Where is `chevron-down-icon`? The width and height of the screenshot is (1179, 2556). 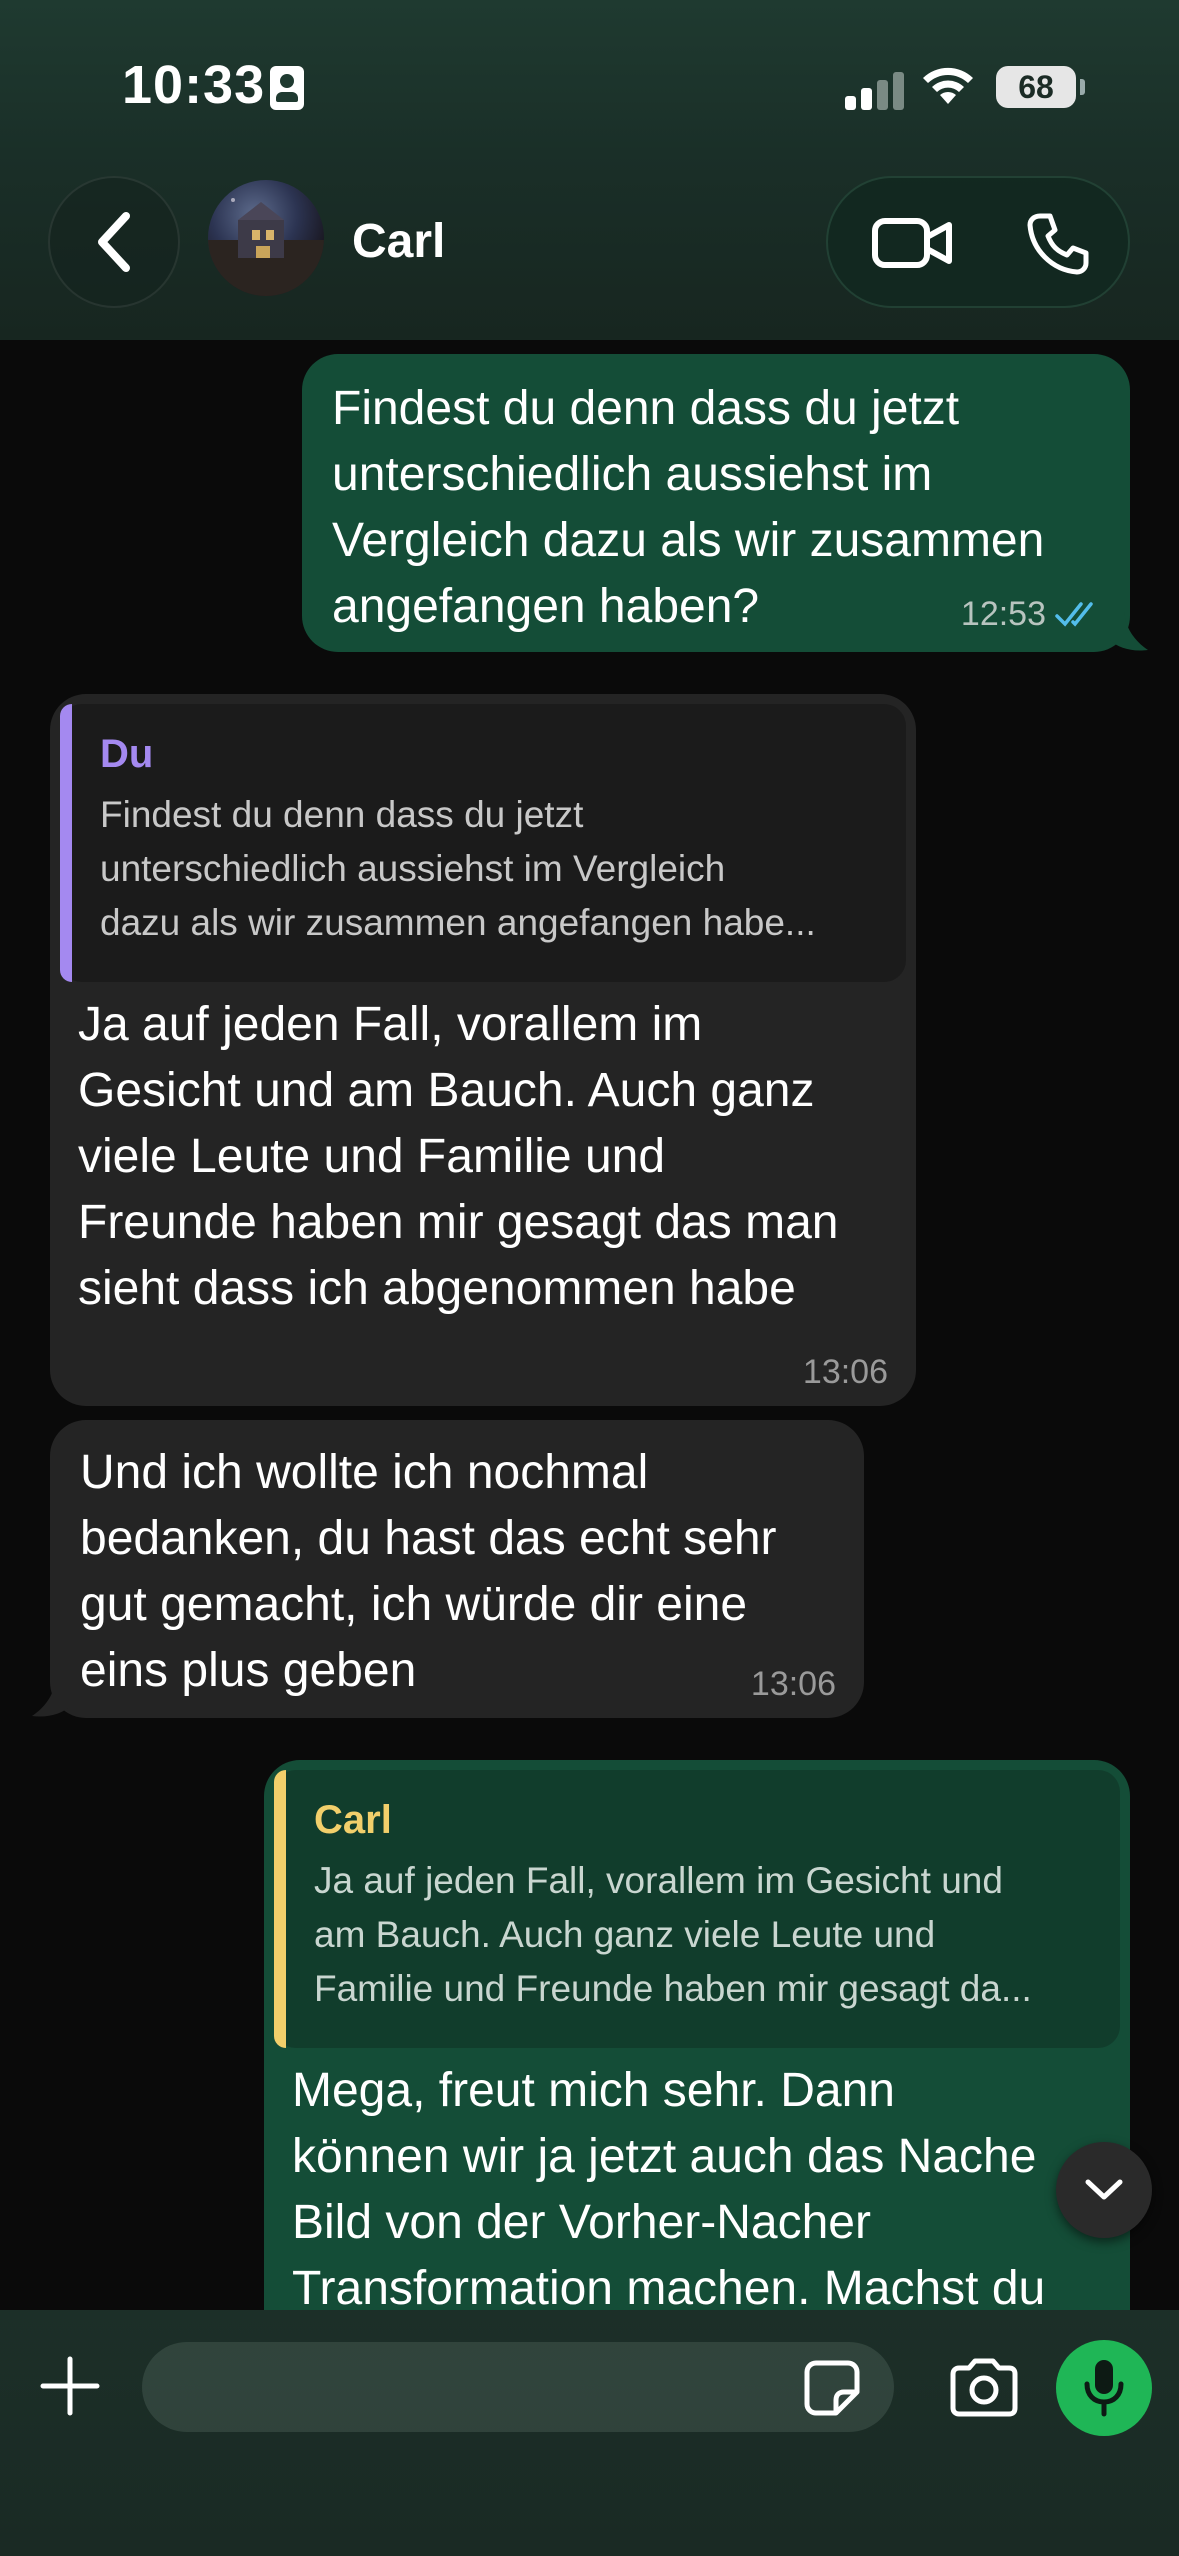 chevron-down-icon is located at coordinates (1104, 2189).